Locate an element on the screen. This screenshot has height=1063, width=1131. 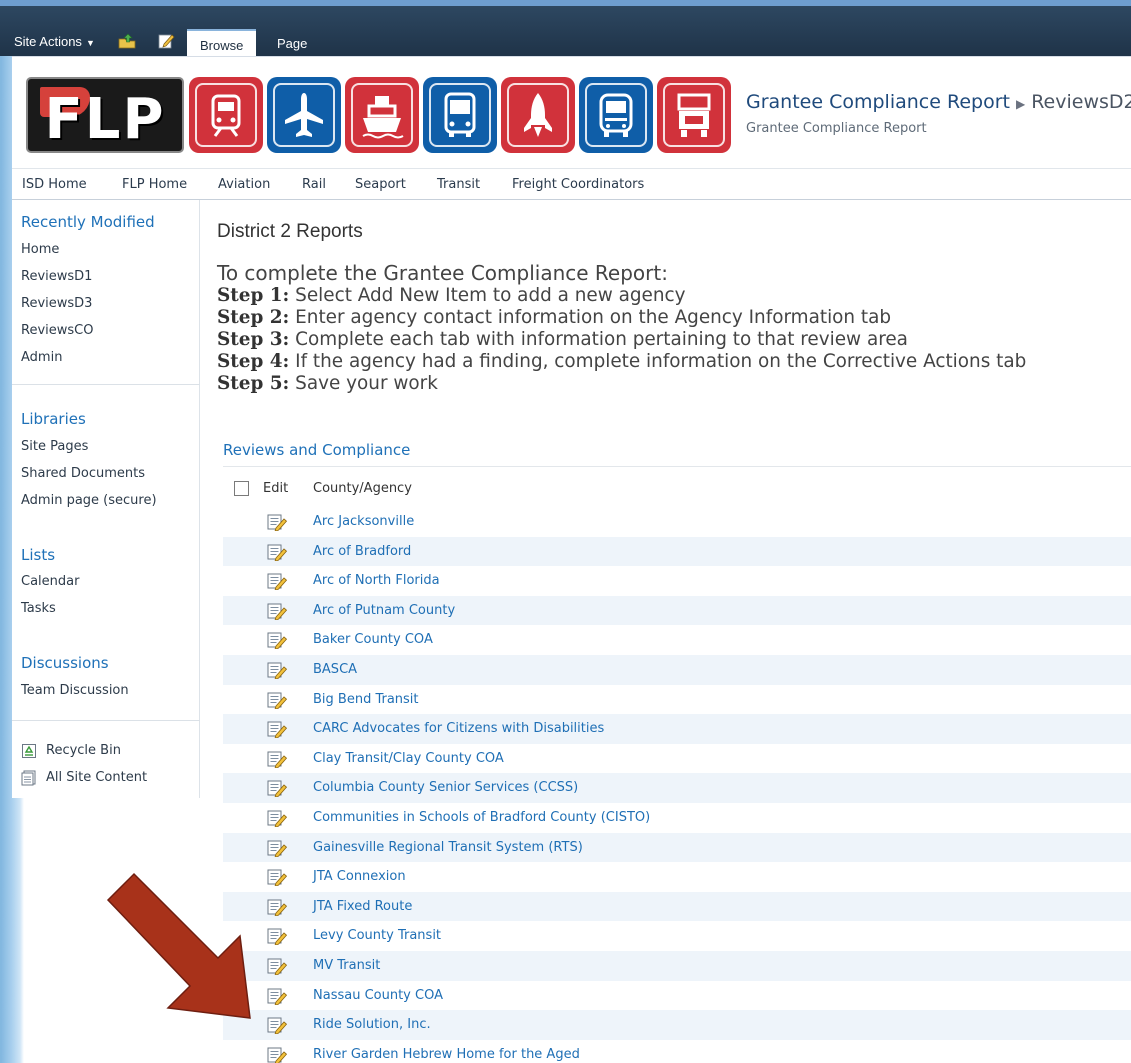
ql-divider is located at coordinates (106, 384).